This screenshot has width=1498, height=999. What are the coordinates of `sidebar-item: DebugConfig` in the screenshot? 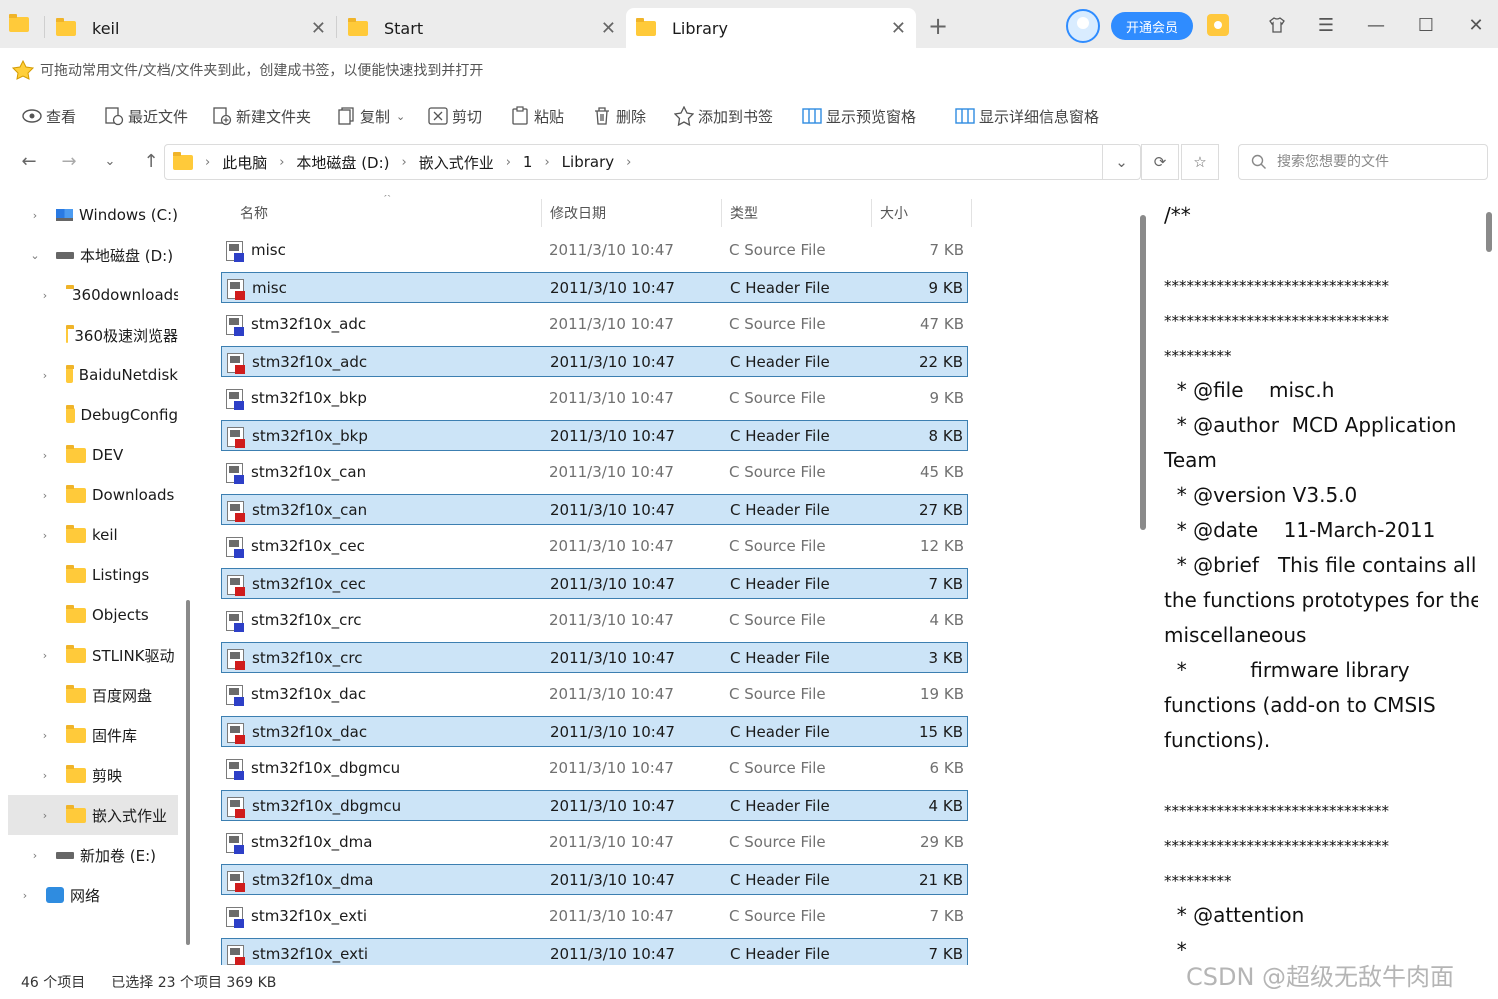 It's located at (89, 415).